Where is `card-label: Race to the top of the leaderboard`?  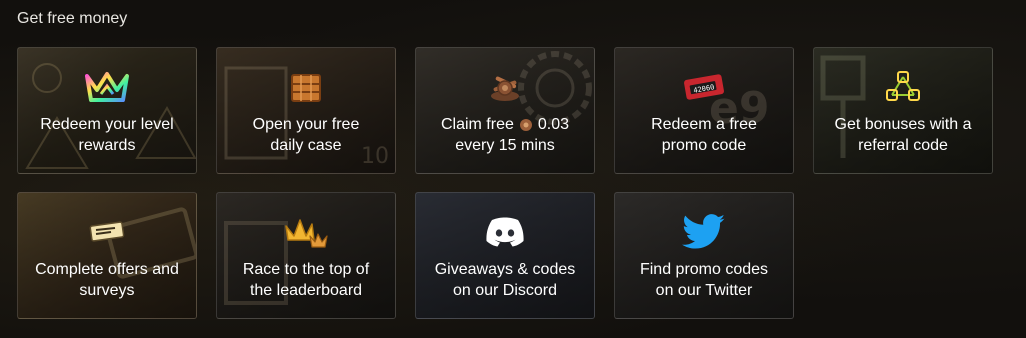
card-label: Race to the top of the leaderboard is located at coordinates (306, 280).